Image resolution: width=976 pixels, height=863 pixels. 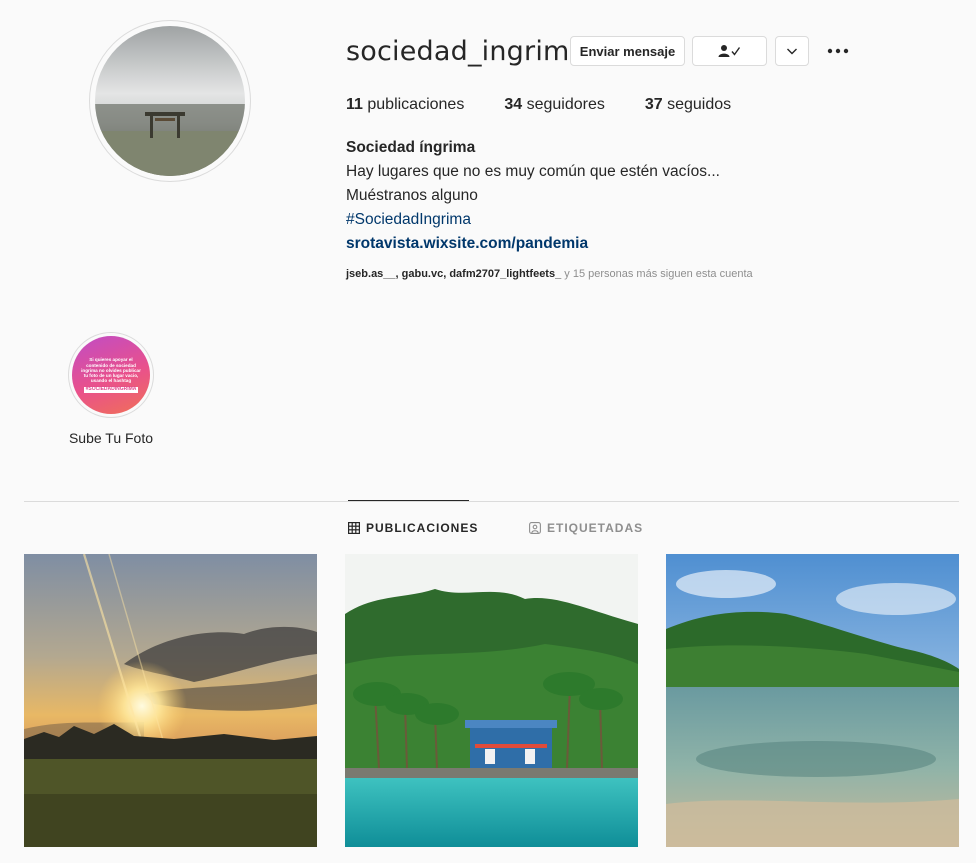 I want to click on person-check-icon, so click(x=729, y=51).